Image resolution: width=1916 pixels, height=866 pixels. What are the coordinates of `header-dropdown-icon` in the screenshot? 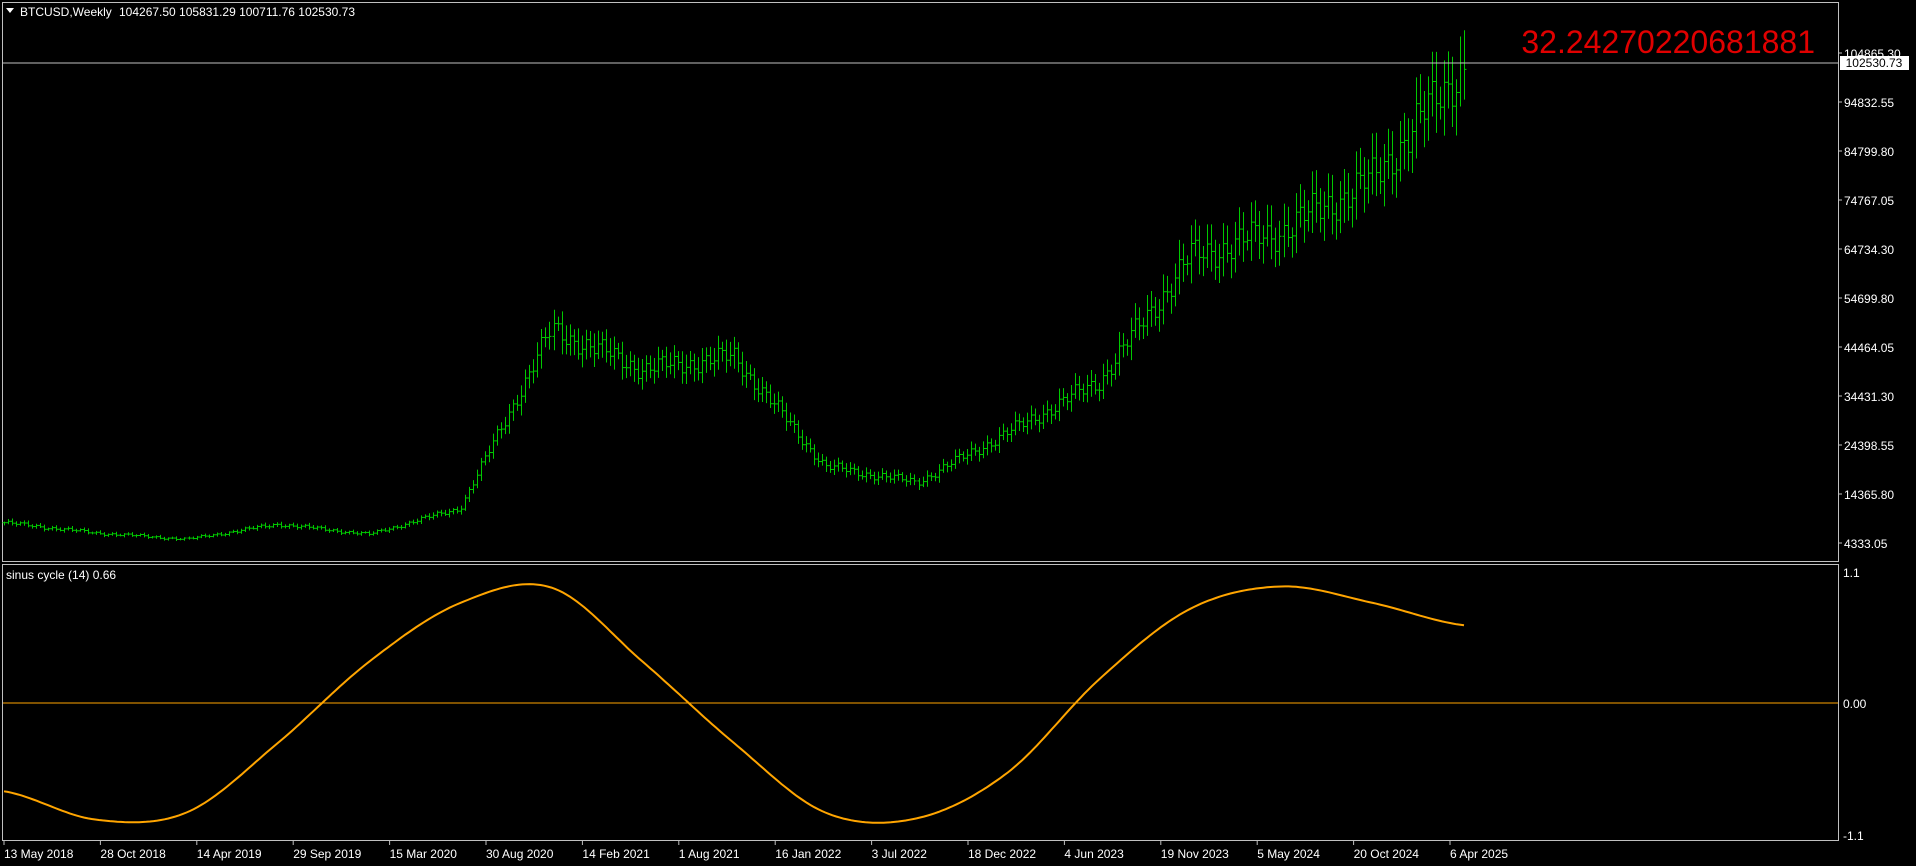 It's located at (10, 10).